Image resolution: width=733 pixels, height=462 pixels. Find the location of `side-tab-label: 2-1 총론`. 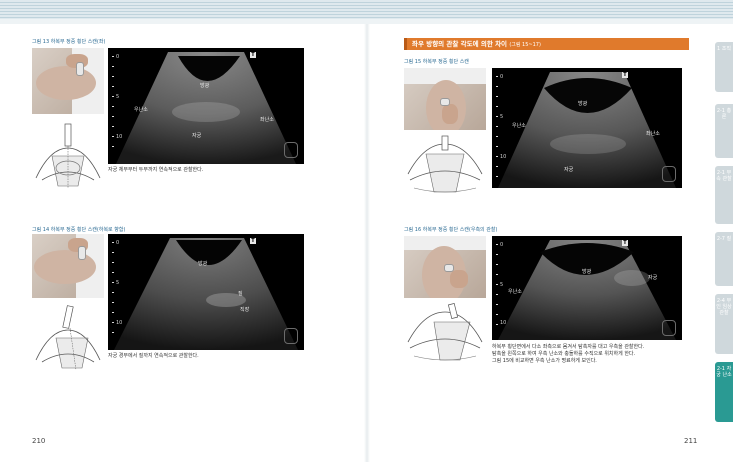

side-tab-label: 2-1 총론 is located at coordinates (724, 114).